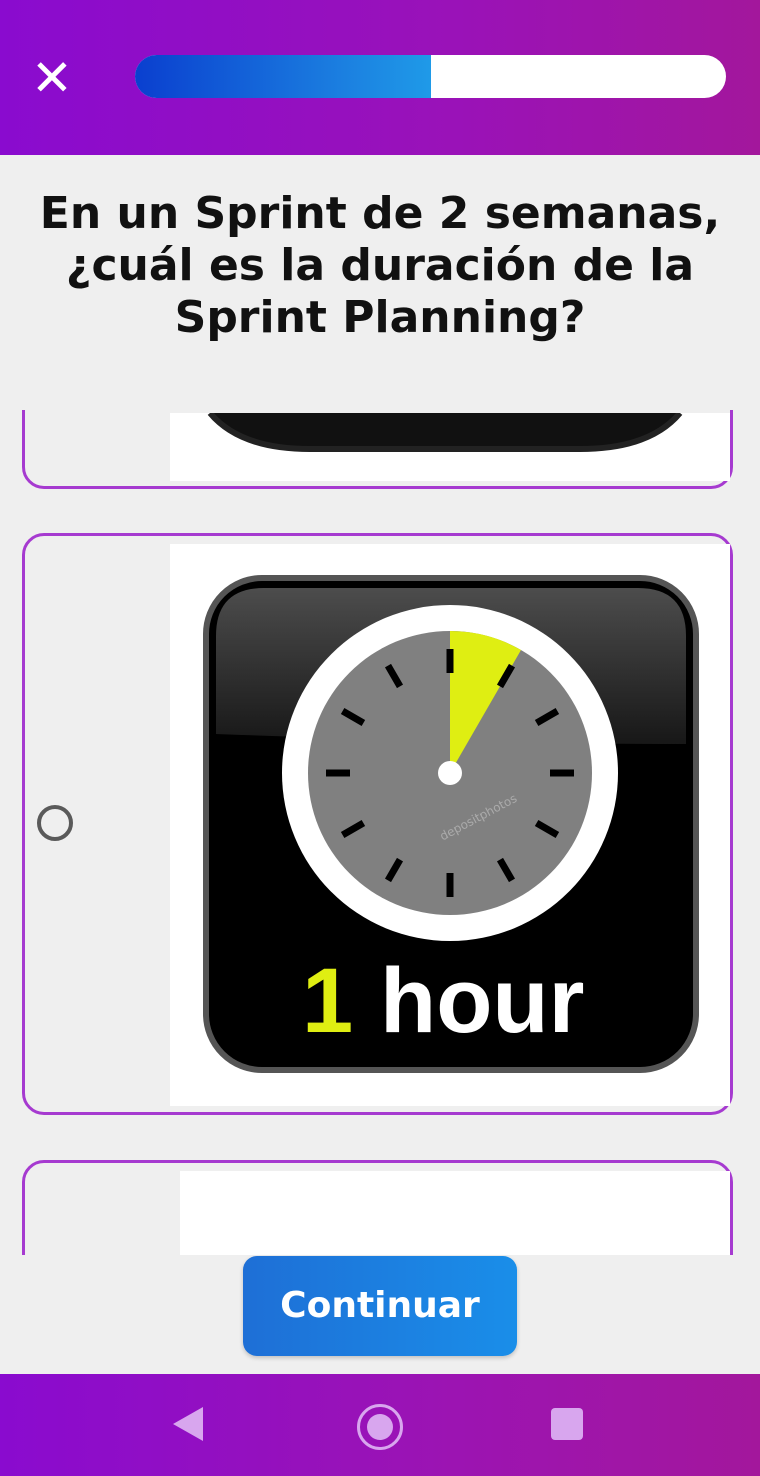  I want to click on timer-icon, so click(450, 447).